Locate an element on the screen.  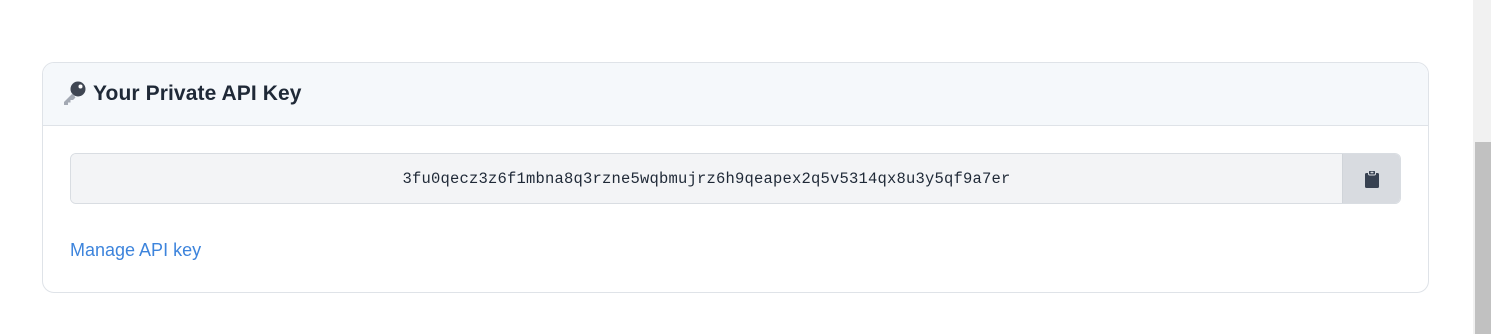
clipboard-icon is located at coordinates (1372, 178).